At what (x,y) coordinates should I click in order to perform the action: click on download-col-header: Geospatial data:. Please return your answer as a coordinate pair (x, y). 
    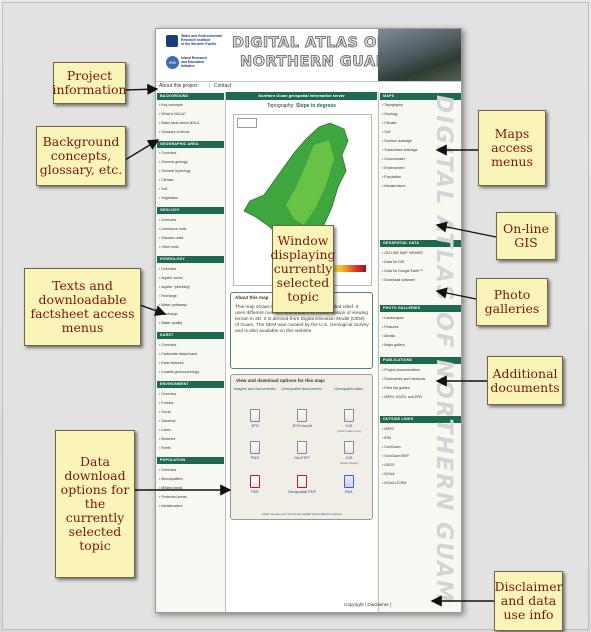
    Looking at the image, I should click on (349, 388).